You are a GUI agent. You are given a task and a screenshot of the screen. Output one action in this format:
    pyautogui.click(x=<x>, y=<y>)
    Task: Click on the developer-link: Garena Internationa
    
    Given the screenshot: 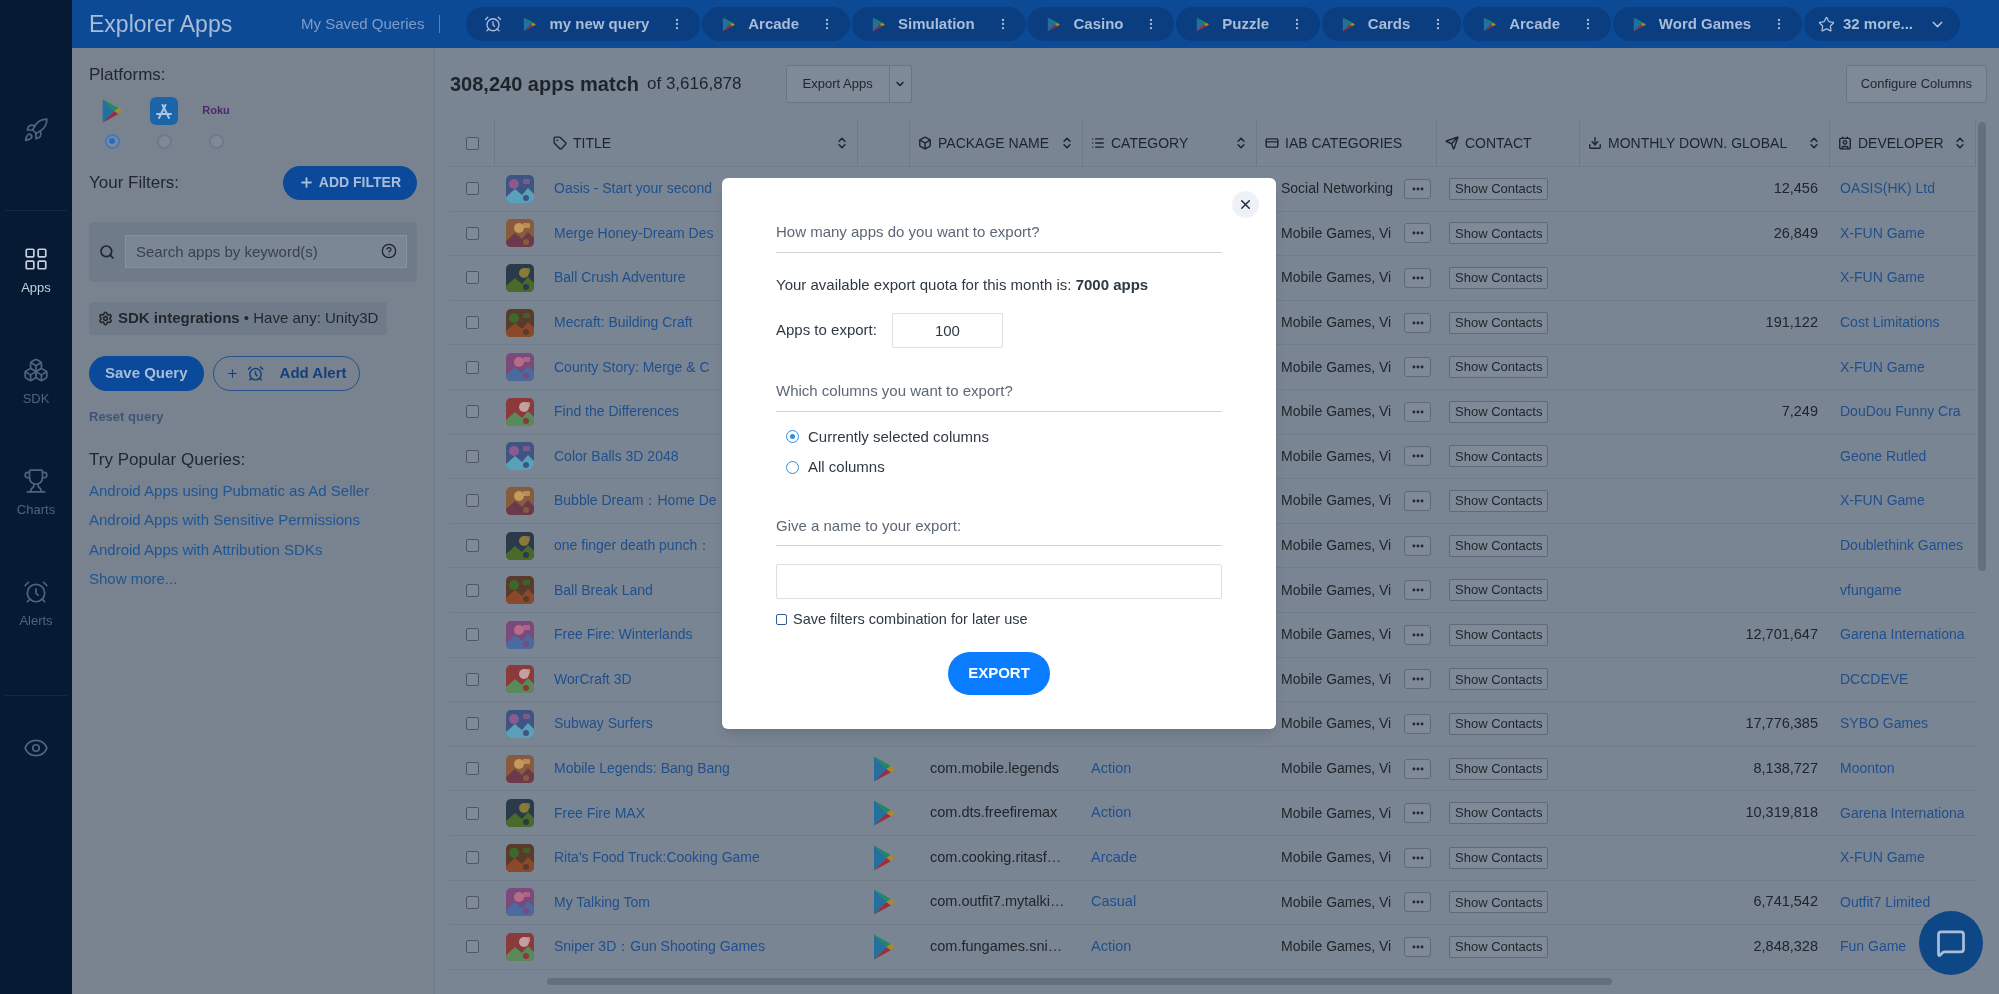 What is the action you would take?
    pyautogui.click(x=1902, y=813)
    